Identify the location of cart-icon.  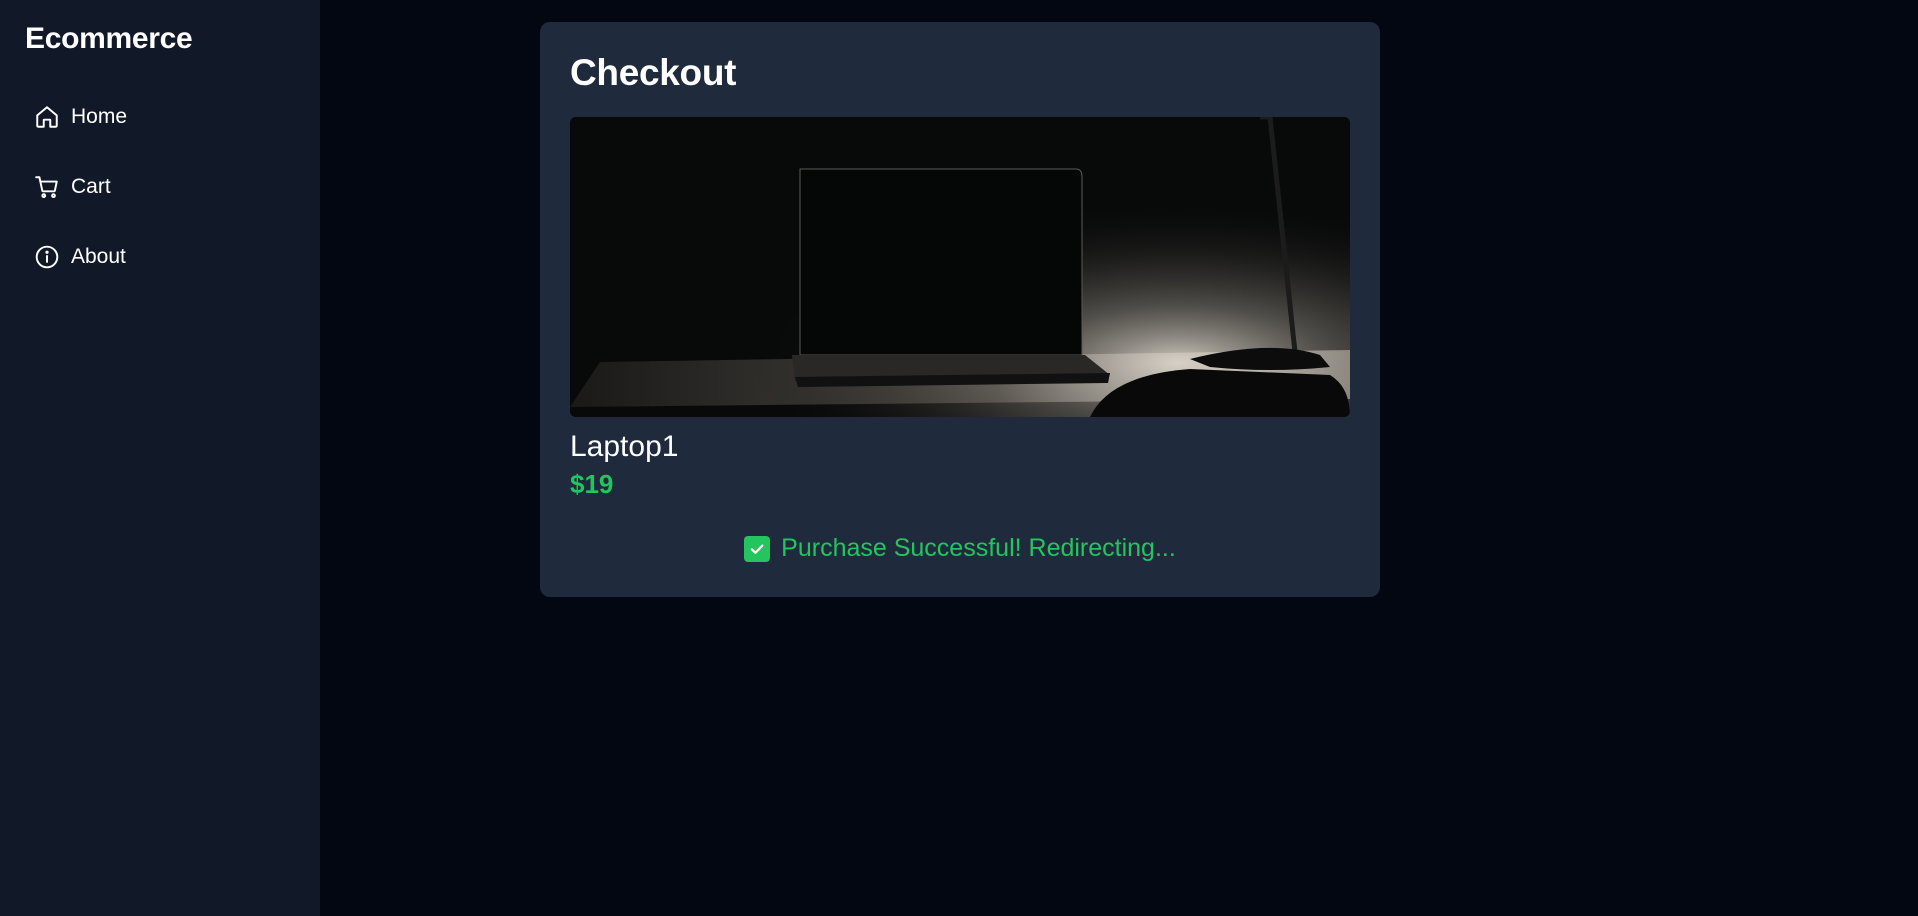
(47, 187).